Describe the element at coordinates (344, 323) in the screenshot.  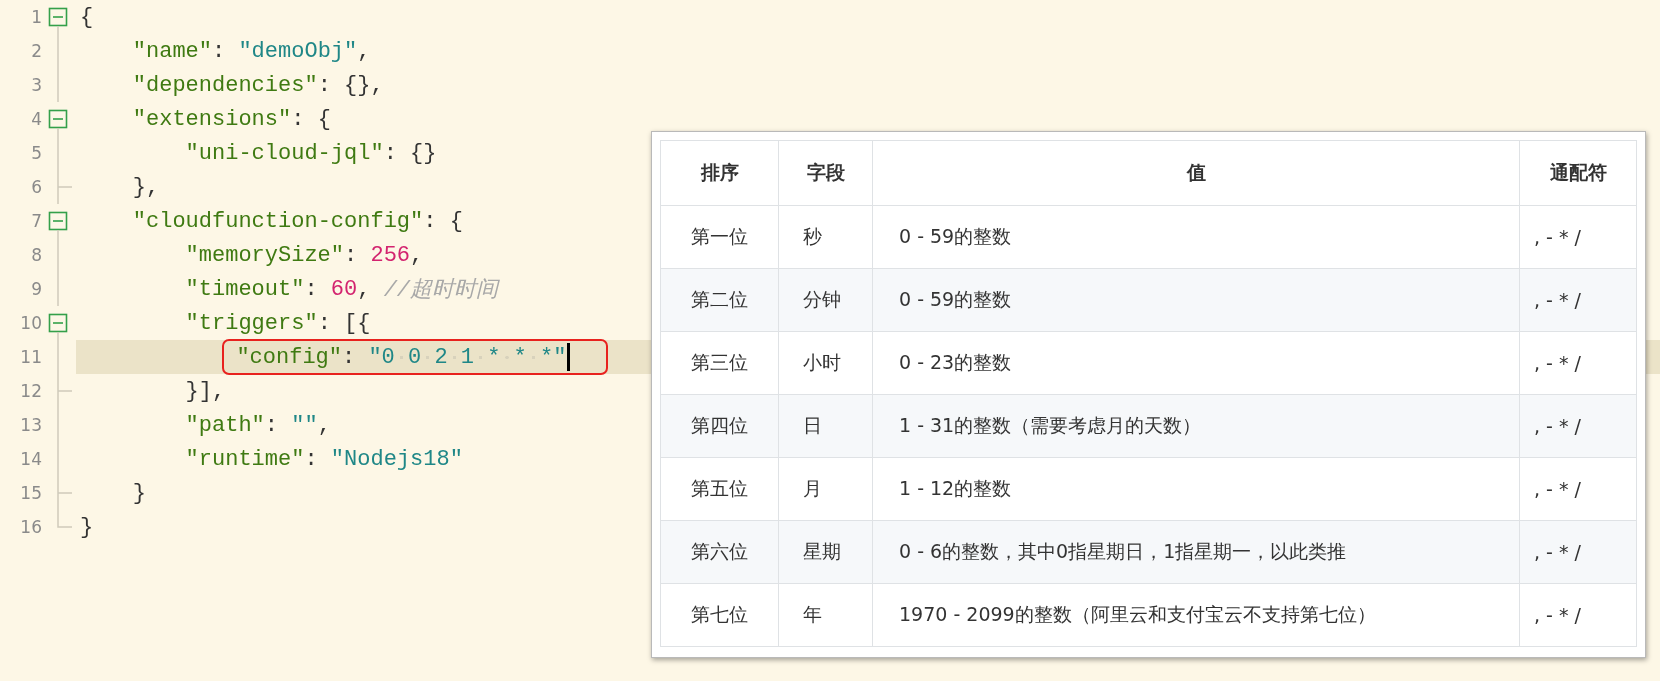
I see `code-punctuation: : [{` at that location.